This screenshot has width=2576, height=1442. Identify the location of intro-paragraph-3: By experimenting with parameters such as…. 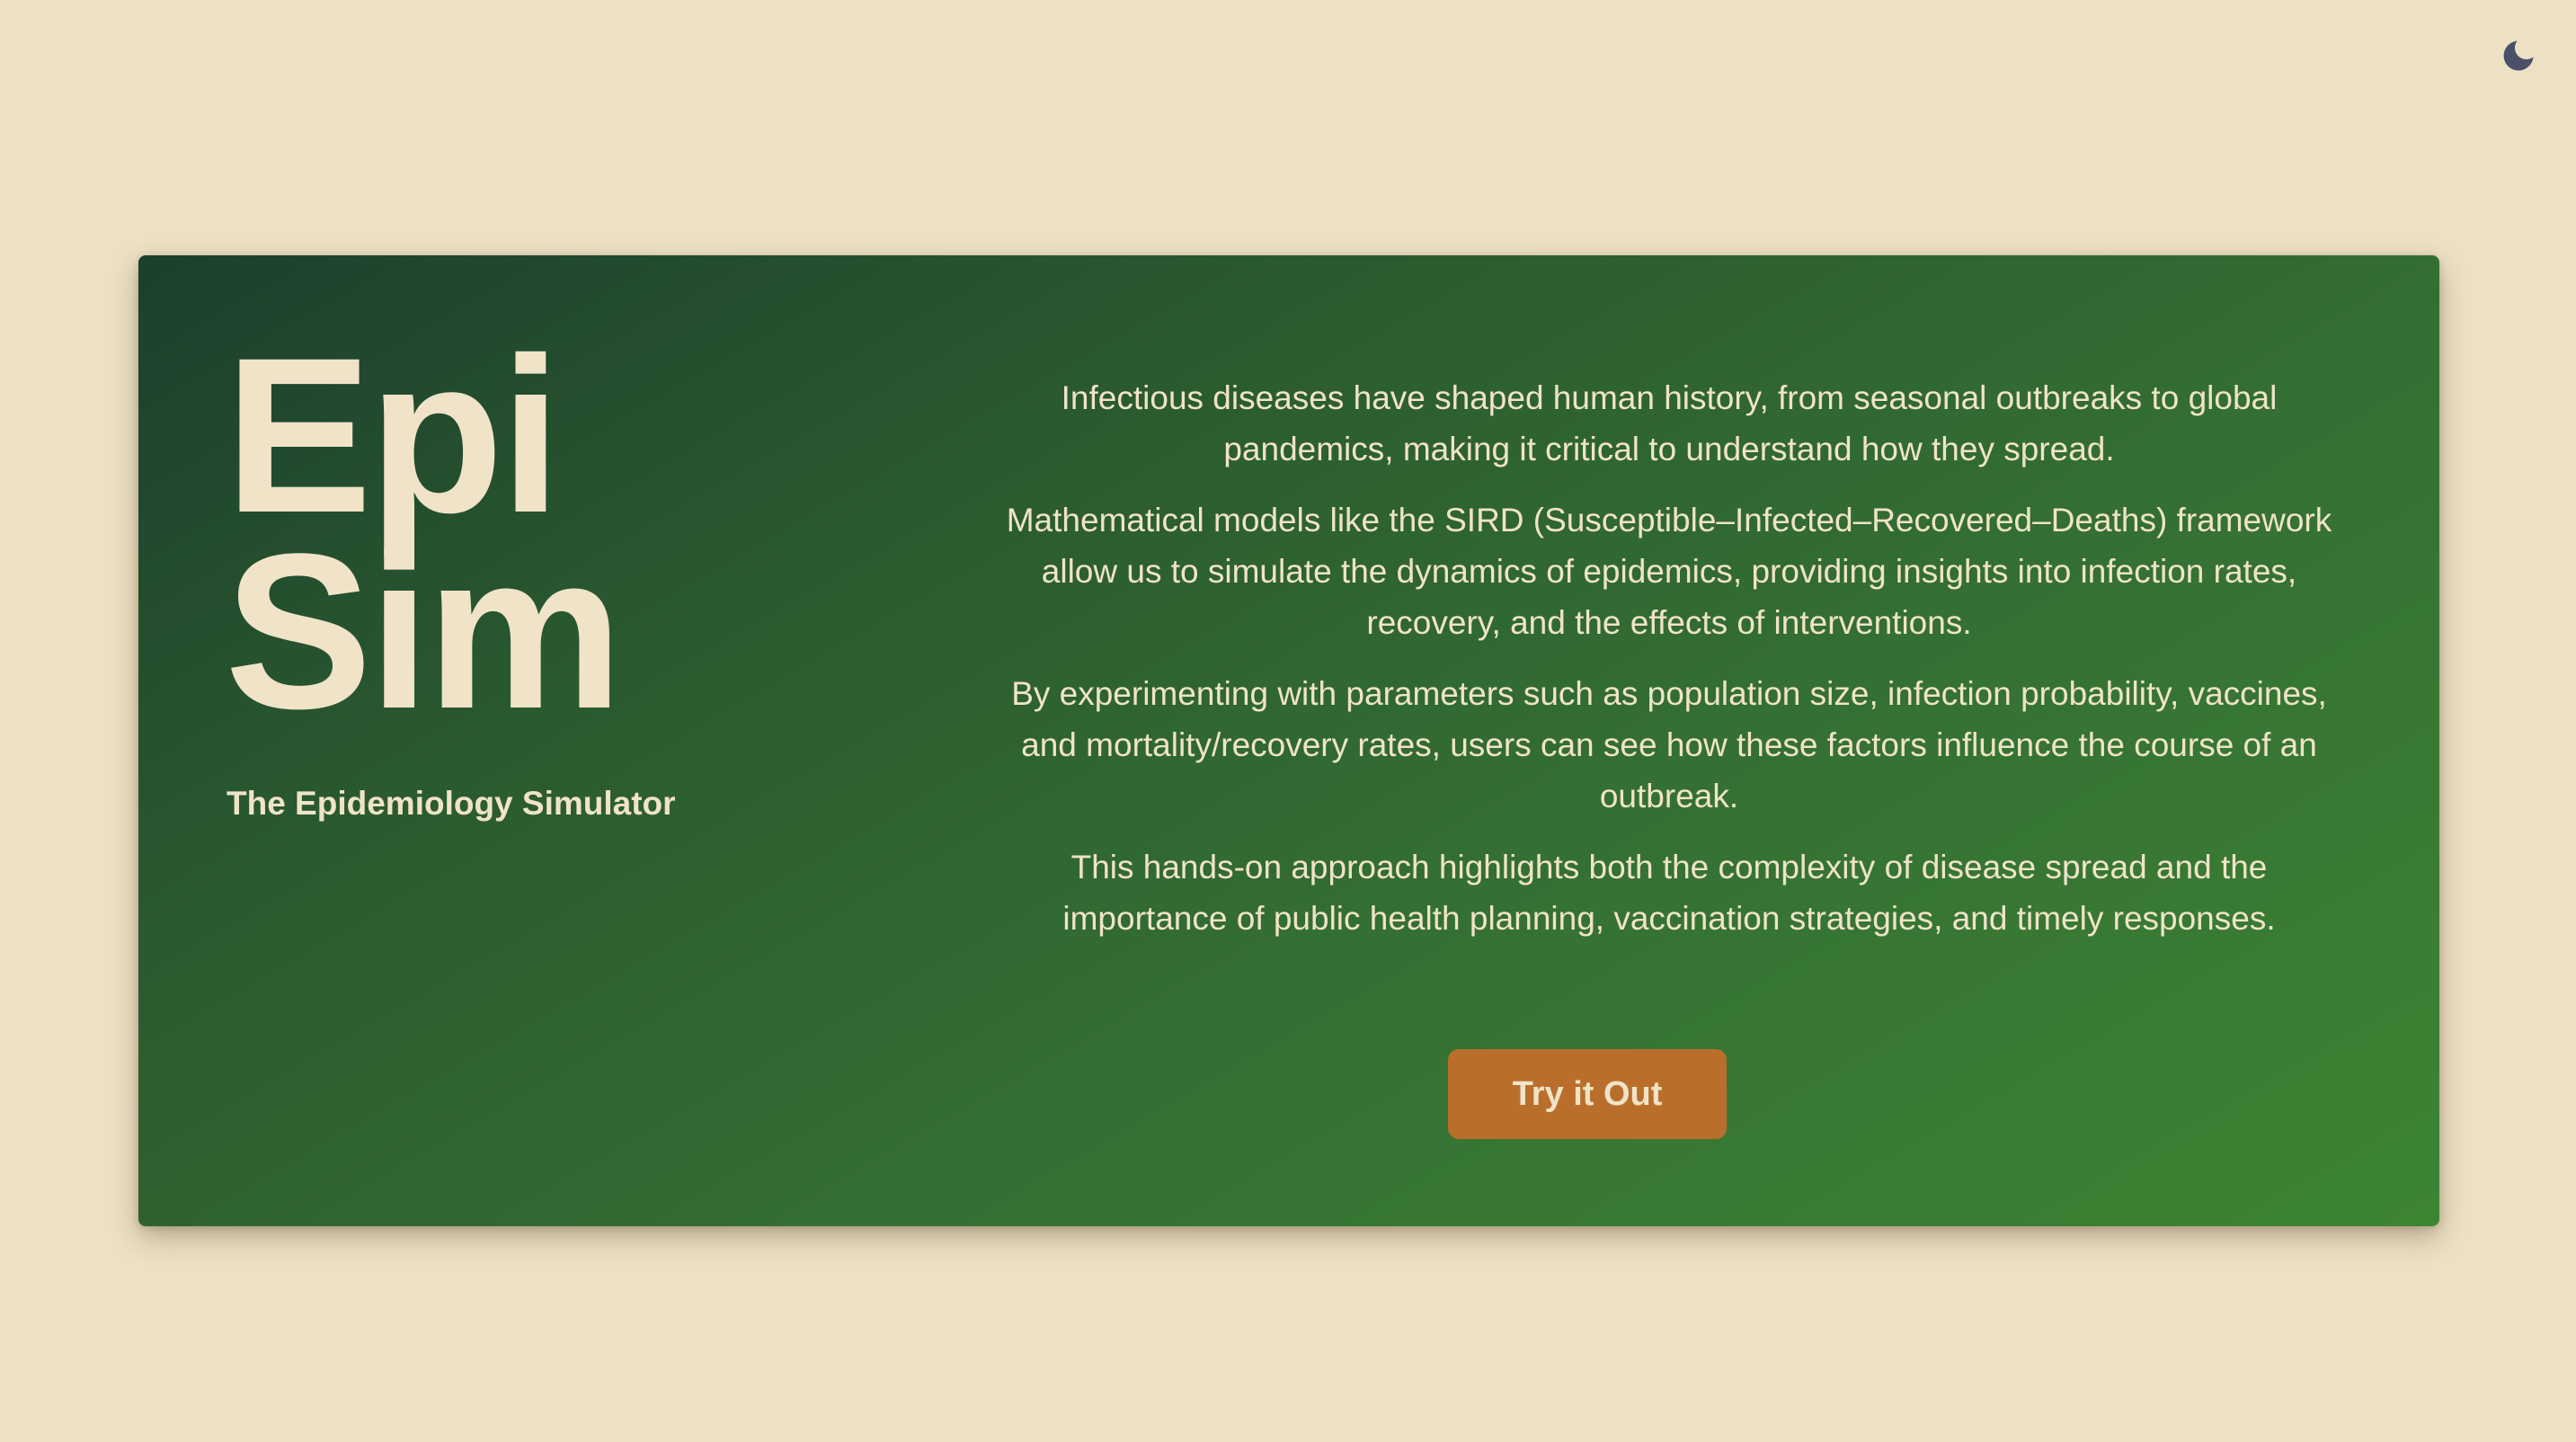
(1669, 744).